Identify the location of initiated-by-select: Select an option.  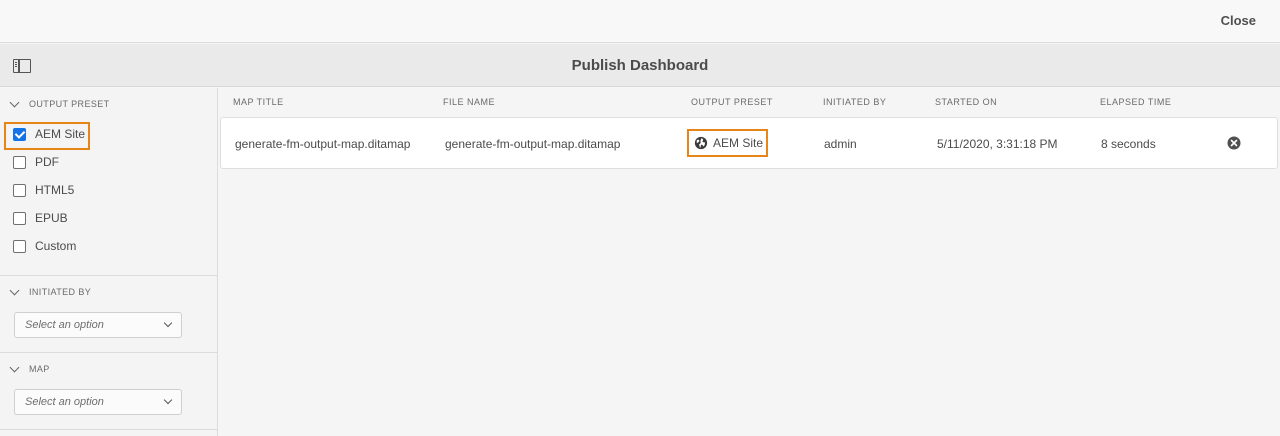
(98, 325).